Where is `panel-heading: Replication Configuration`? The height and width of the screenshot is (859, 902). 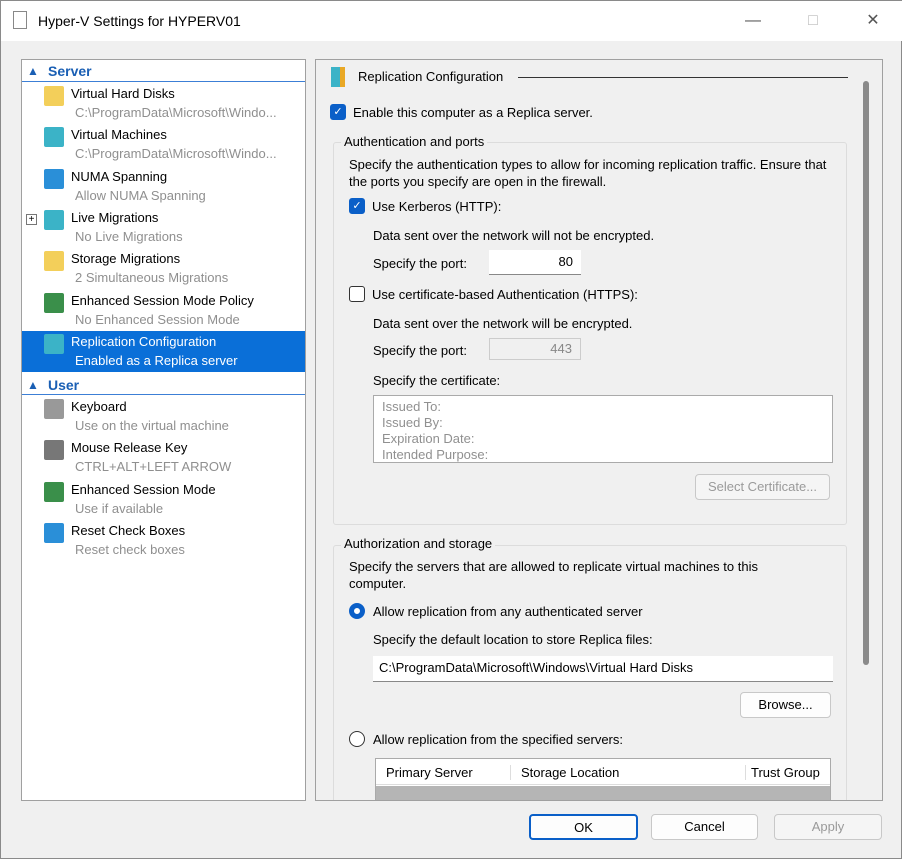 panel-heading: Replication Configuration is located at coordinates (431, 76).